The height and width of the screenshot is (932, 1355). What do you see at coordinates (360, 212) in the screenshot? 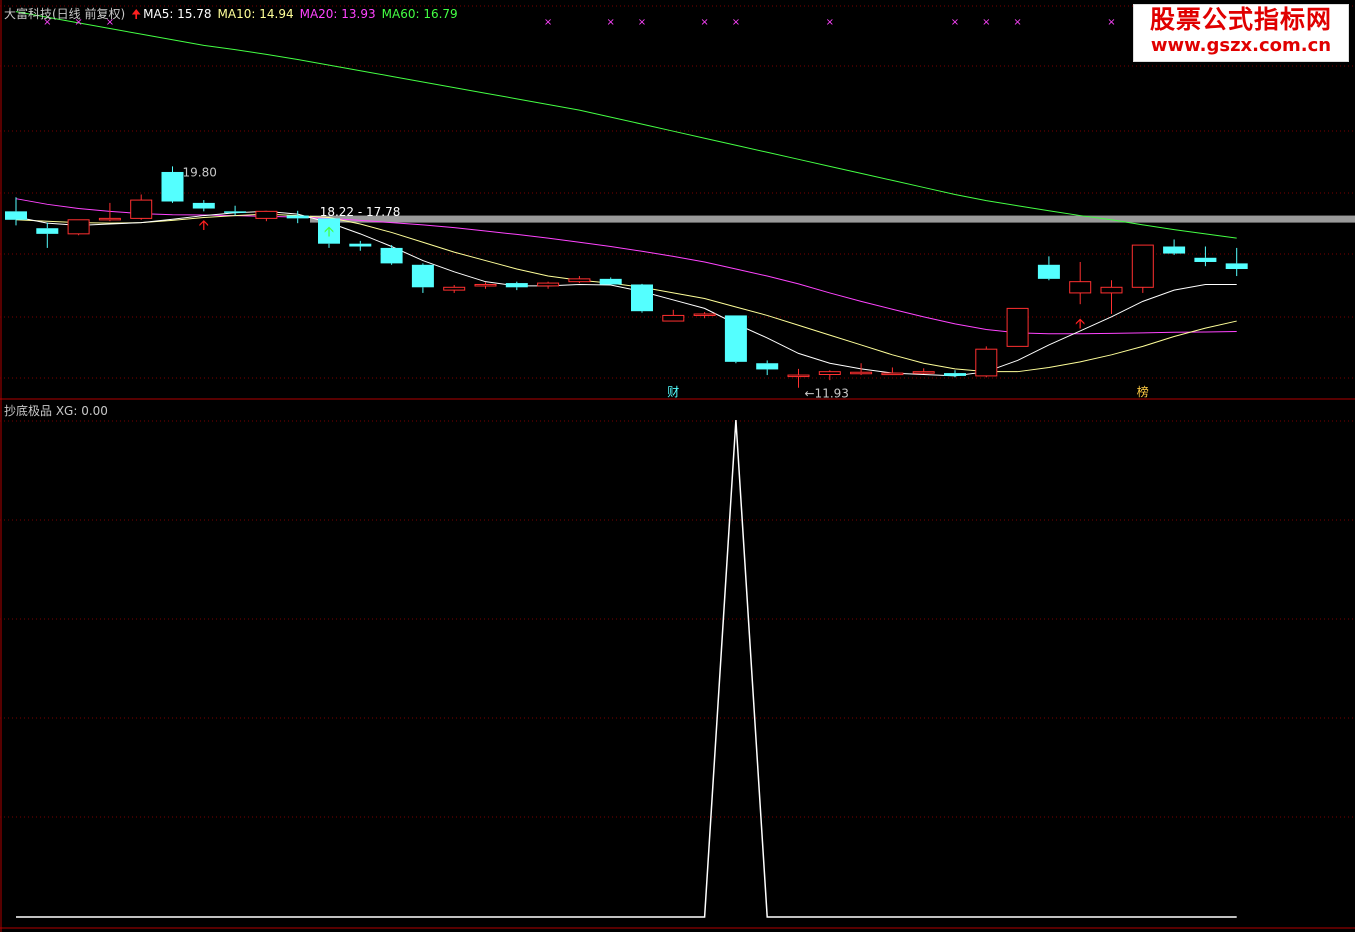
I see `band-range-label: 18.22 - 17.78` at bounding box center [360, 212].